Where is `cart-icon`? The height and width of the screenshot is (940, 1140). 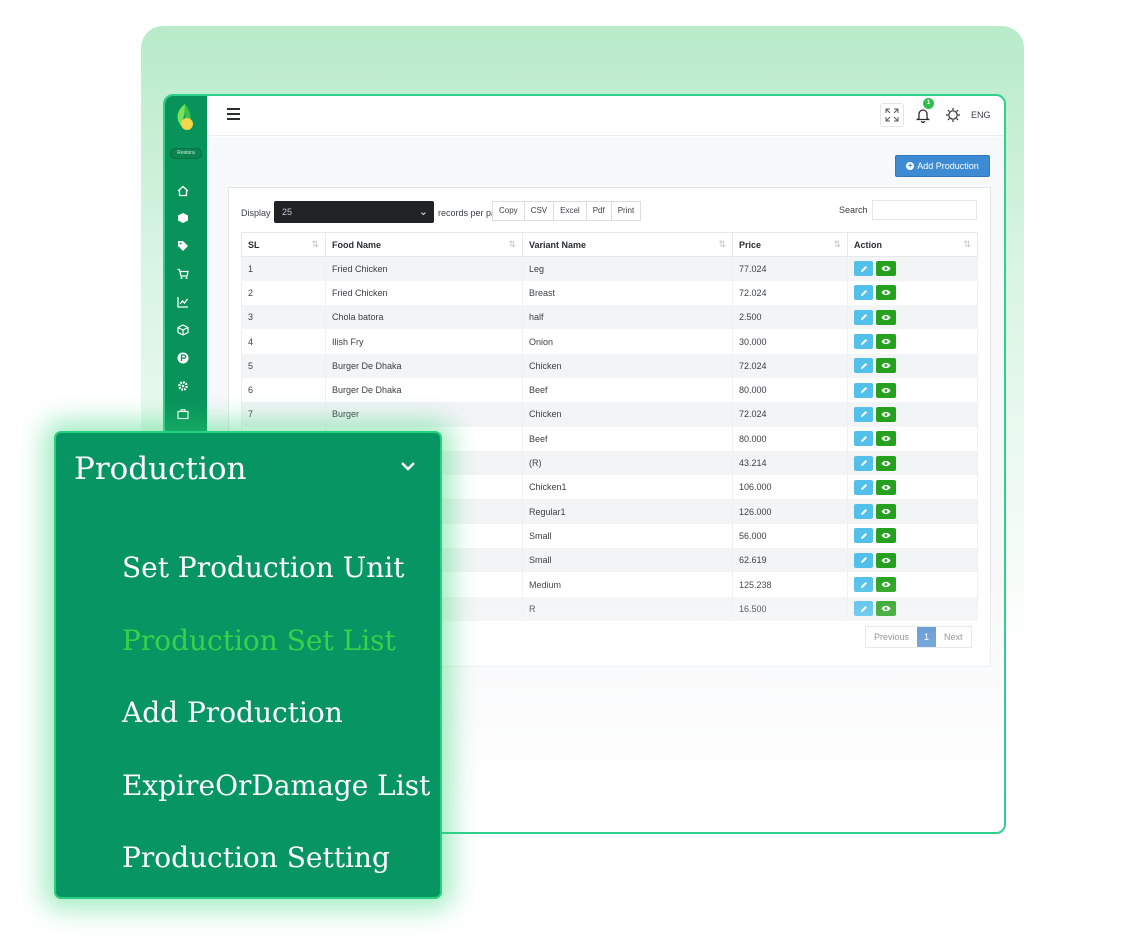
cart-icon is located at coordinates (183, 274).